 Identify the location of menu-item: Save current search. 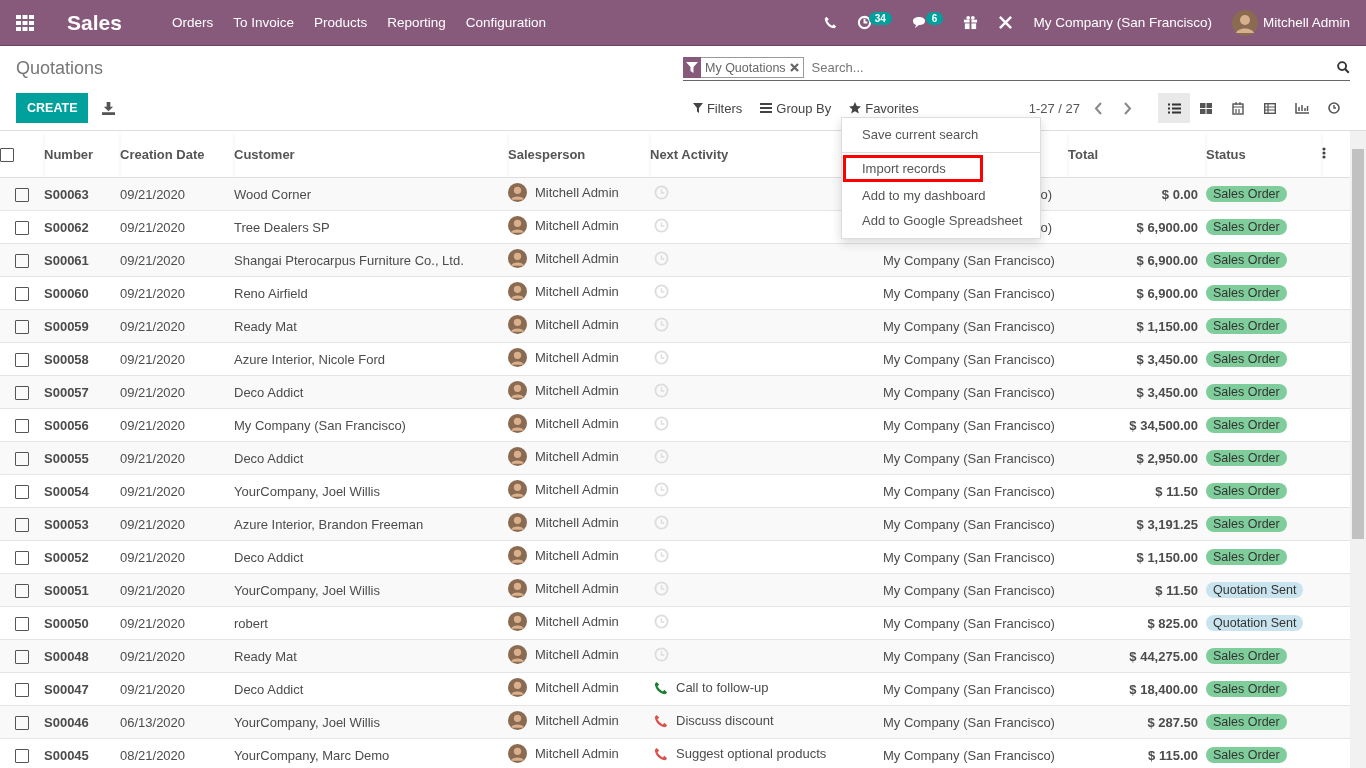
(941, 134).